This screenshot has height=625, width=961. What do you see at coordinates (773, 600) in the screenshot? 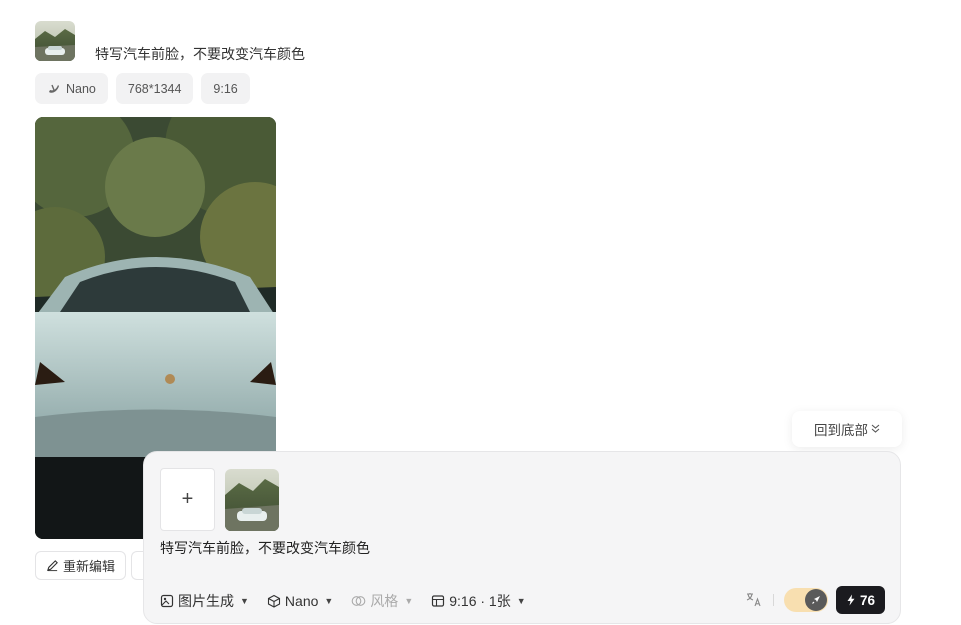
I see `divider` at bounding box center [773, 600].